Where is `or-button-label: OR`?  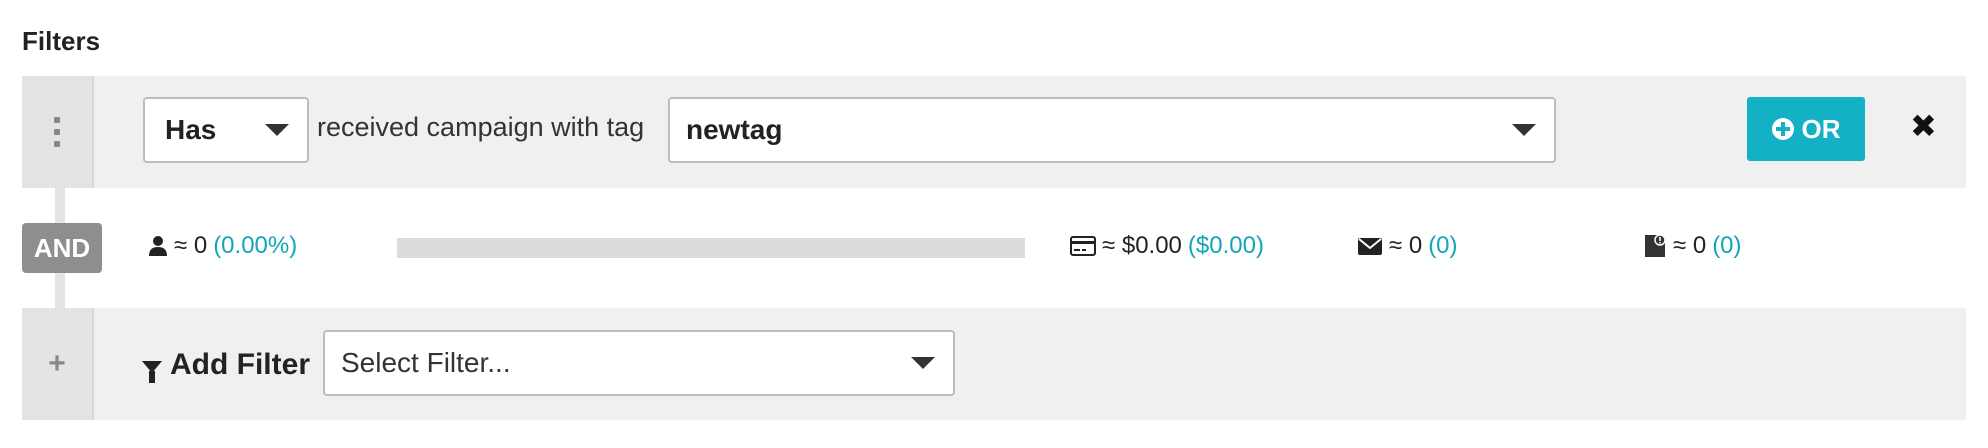 or-button-label: OR is located at coordinates (1821, 128).